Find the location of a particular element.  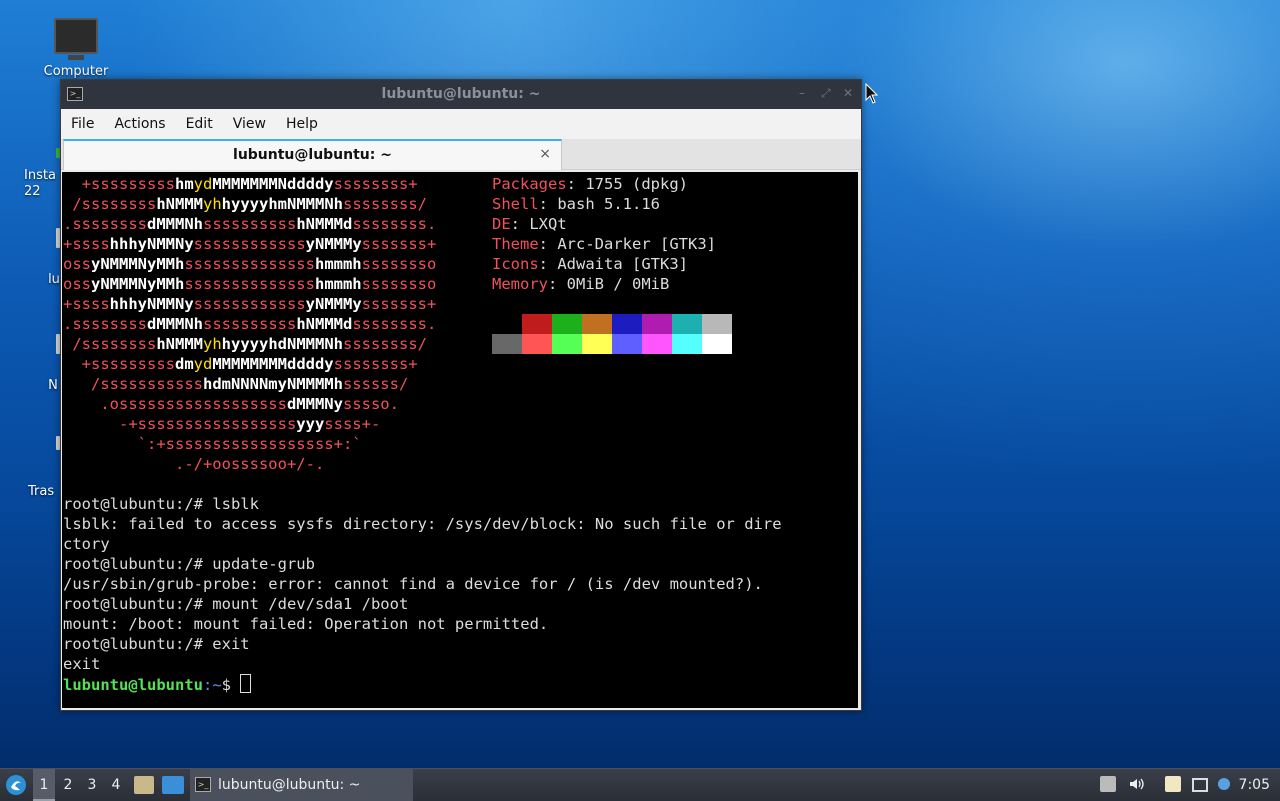

info-value: 1755 (dpkg) is located at coordinates (636, 184).